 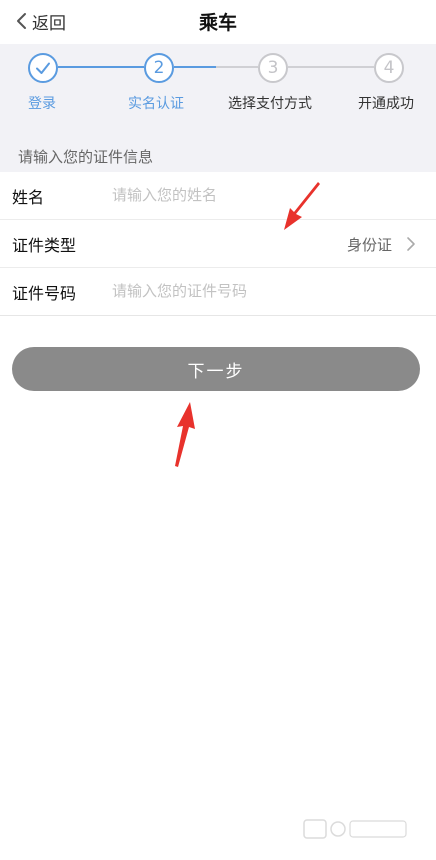 I want to click on page-title: 乘车, so click(x=217, y=23).